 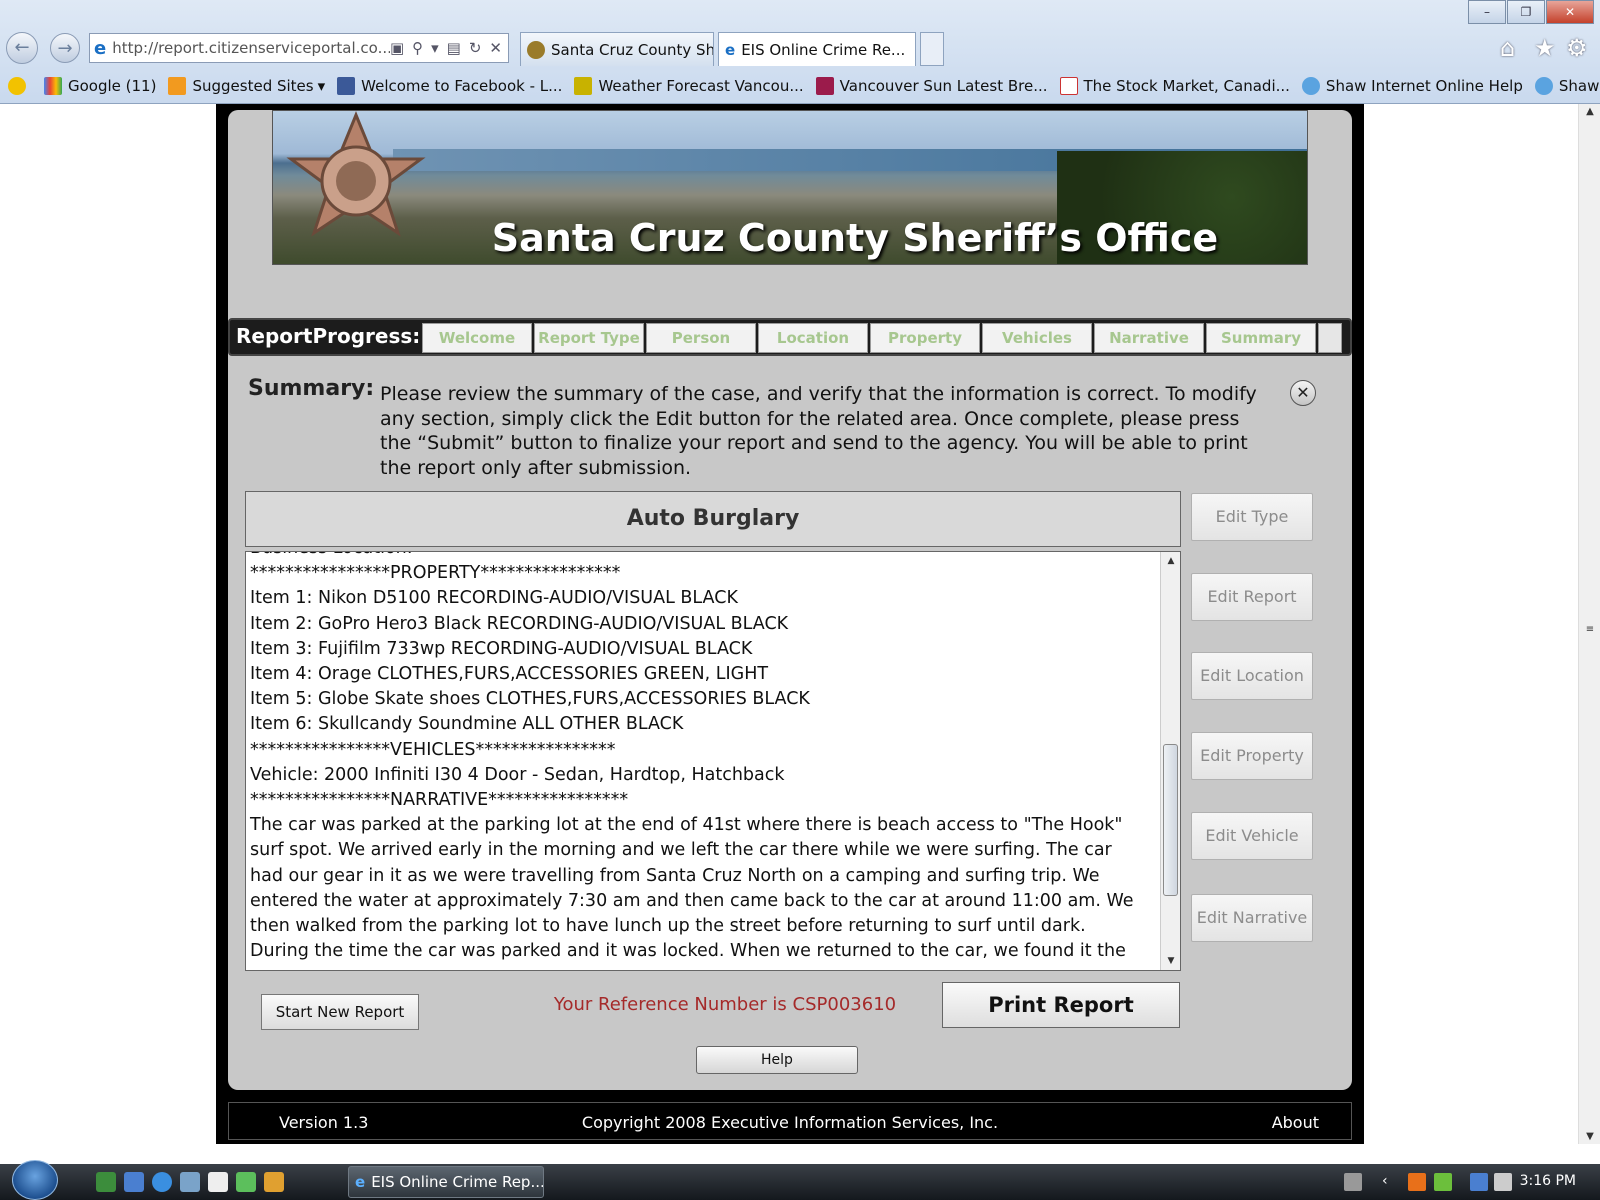 What do you see at coordinates (1261, 338) in the screenshot?
I see `progress-step-summary: Summary` at bounding box center [1261, 338].